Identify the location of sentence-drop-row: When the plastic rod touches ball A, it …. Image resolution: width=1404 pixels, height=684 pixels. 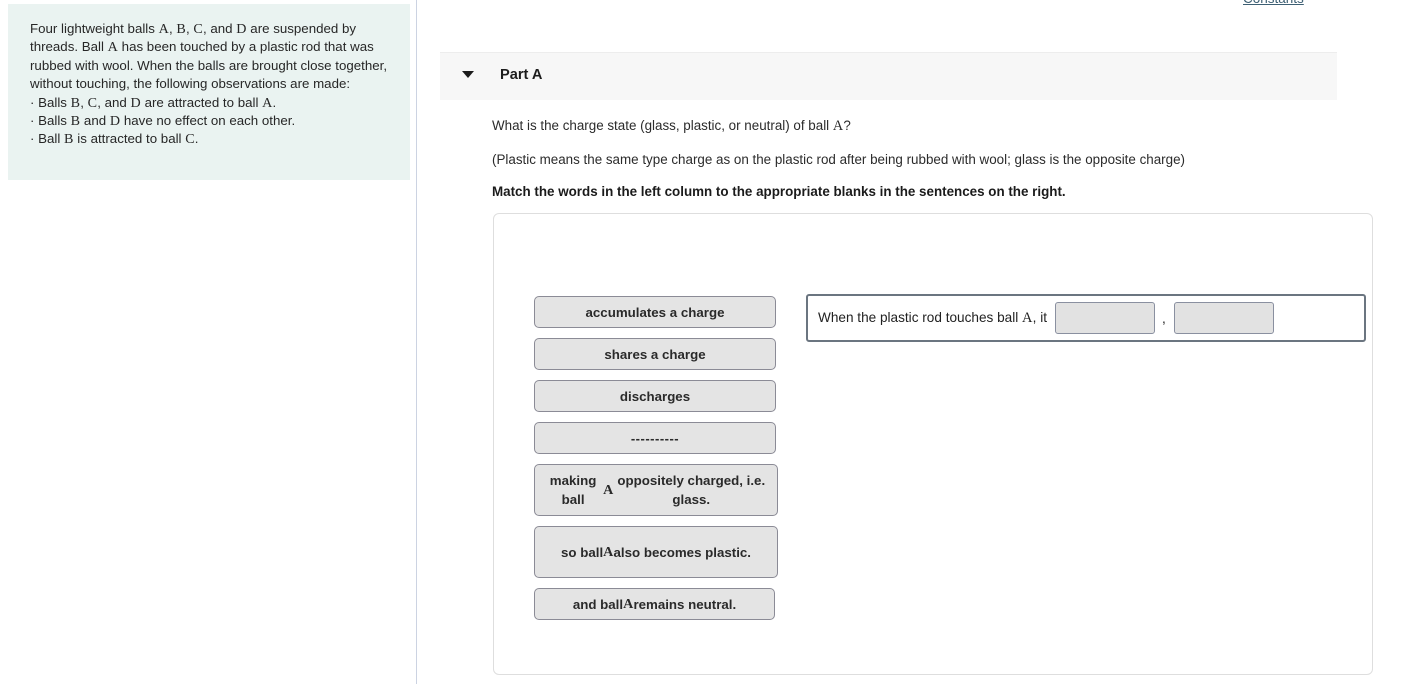
(1086, 318).